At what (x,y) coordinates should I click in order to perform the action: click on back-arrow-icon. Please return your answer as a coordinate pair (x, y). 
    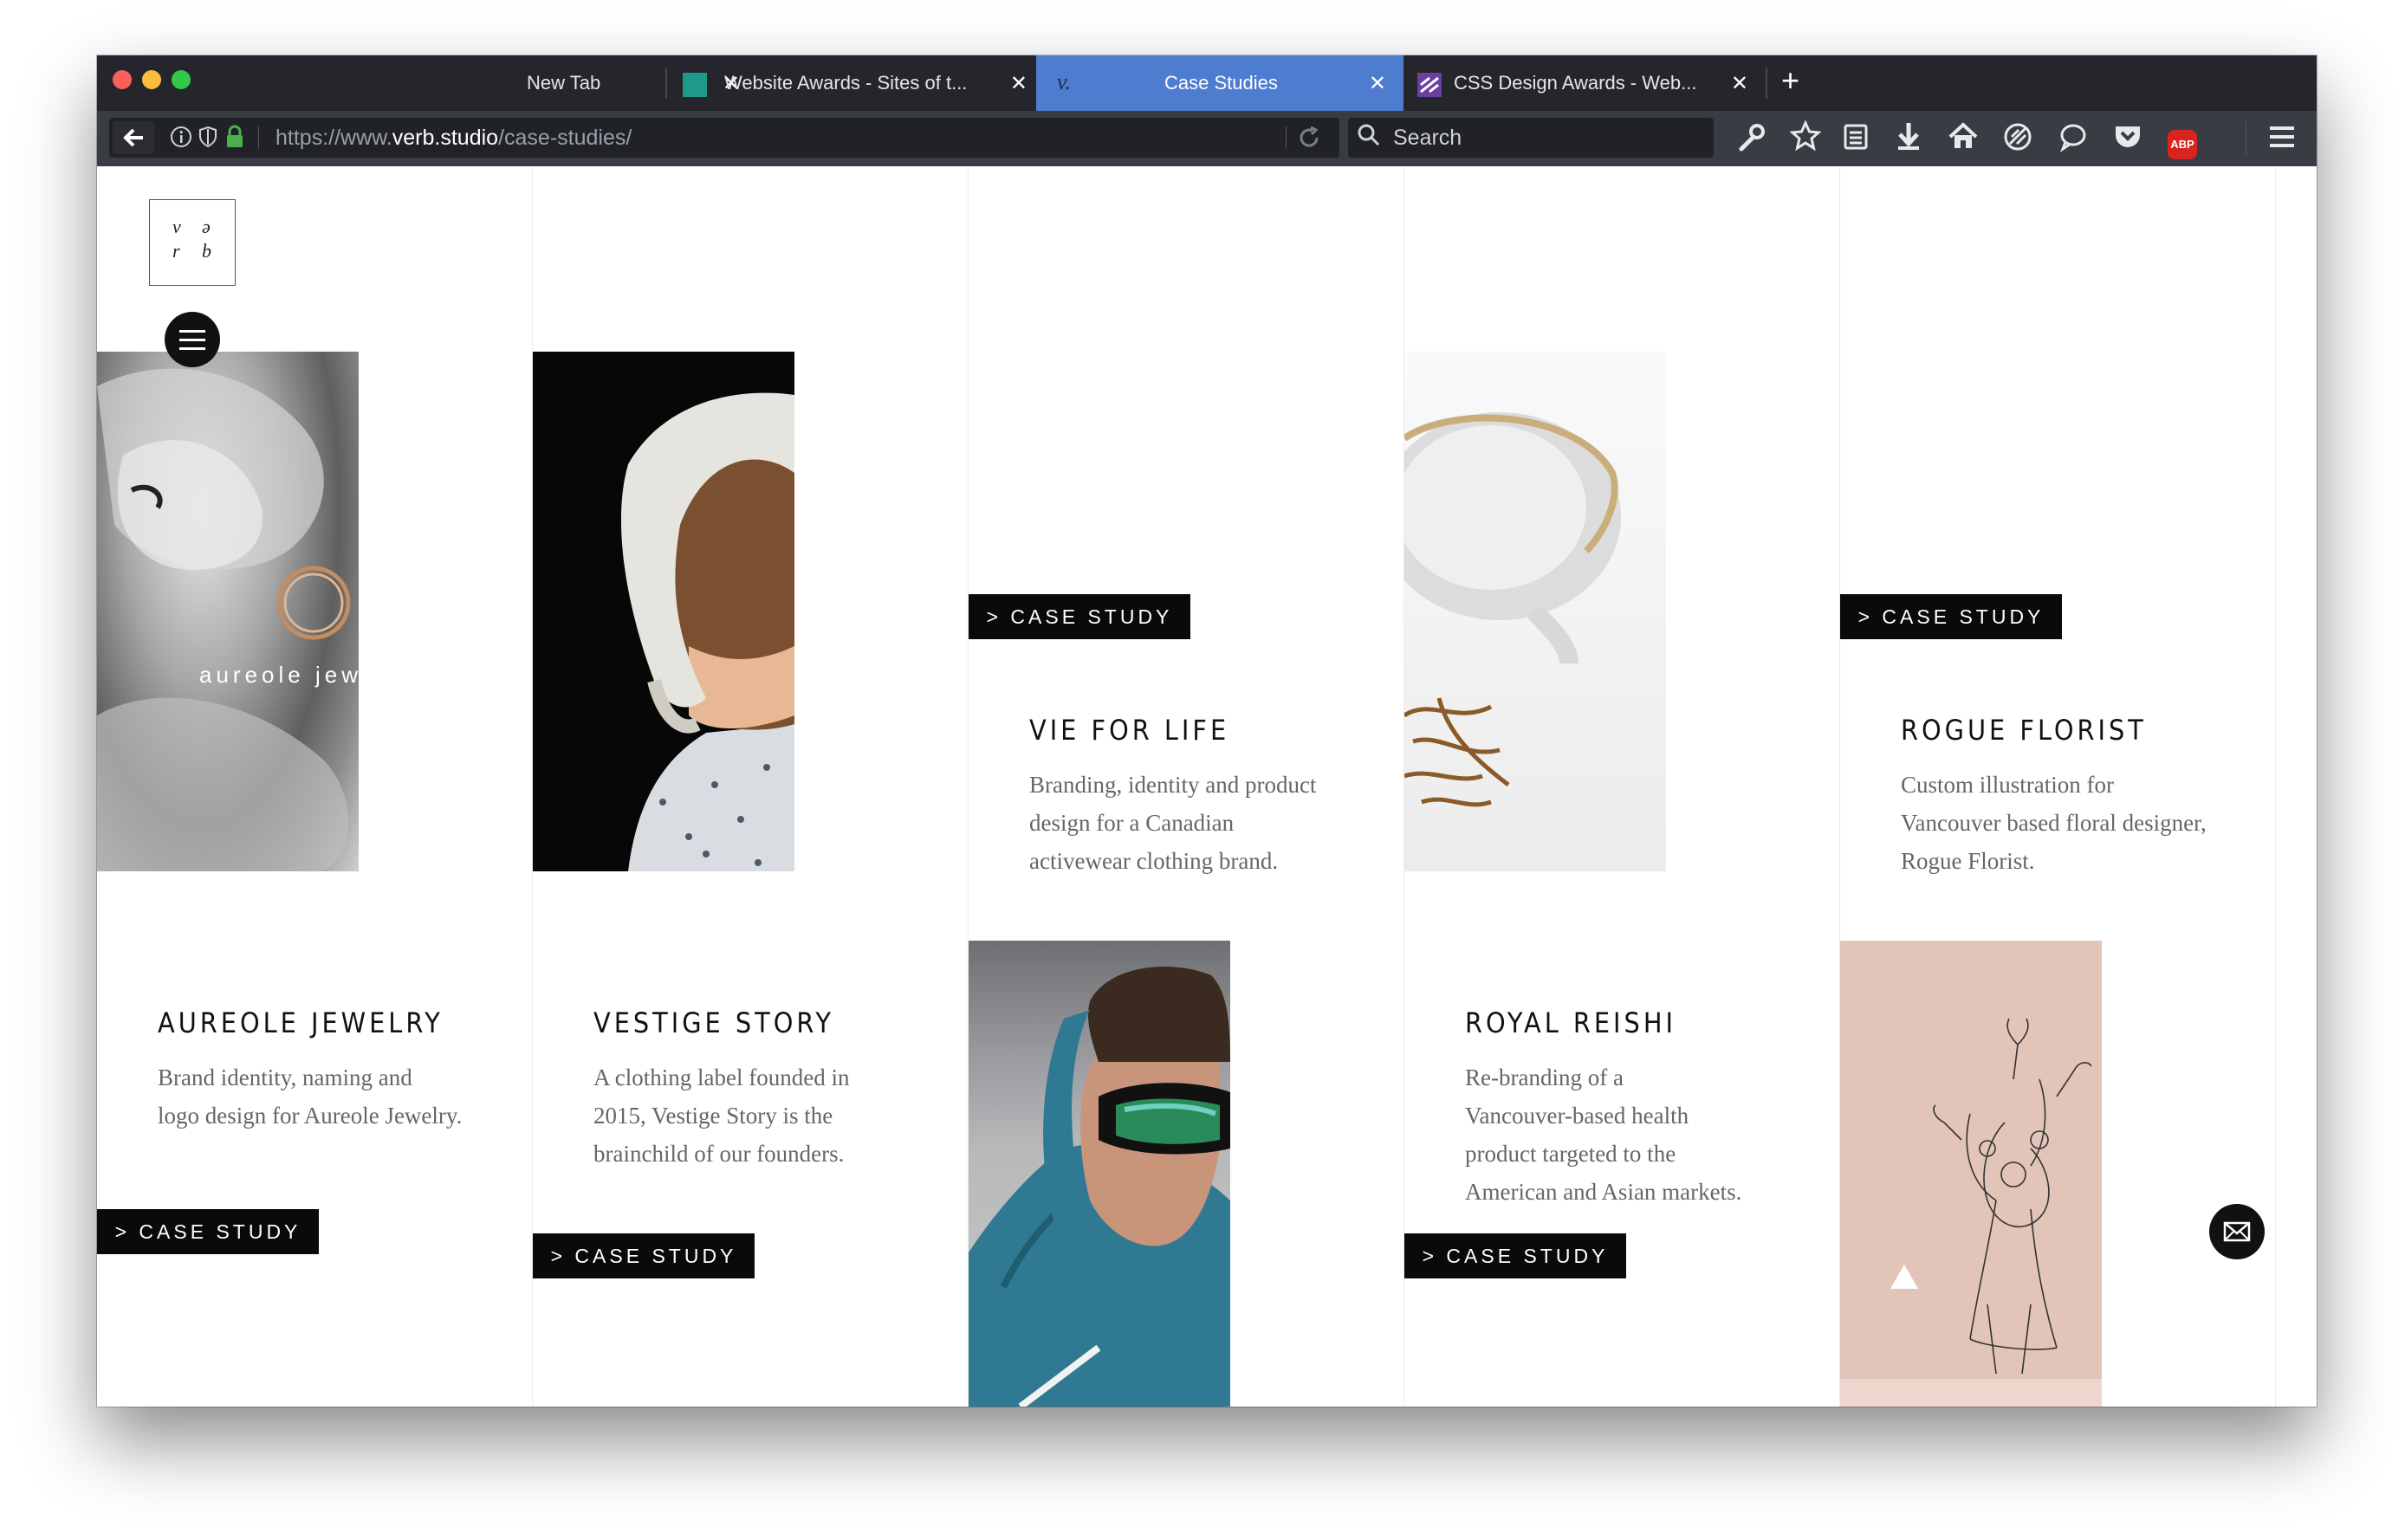
    Looking at the image, I should click on (133, 137).